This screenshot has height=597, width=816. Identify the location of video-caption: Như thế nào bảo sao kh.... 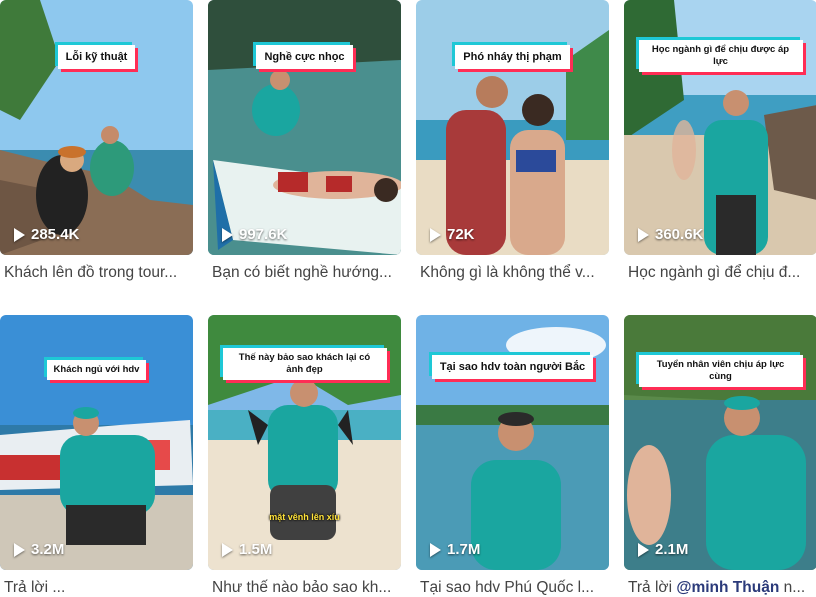
(306, 588).